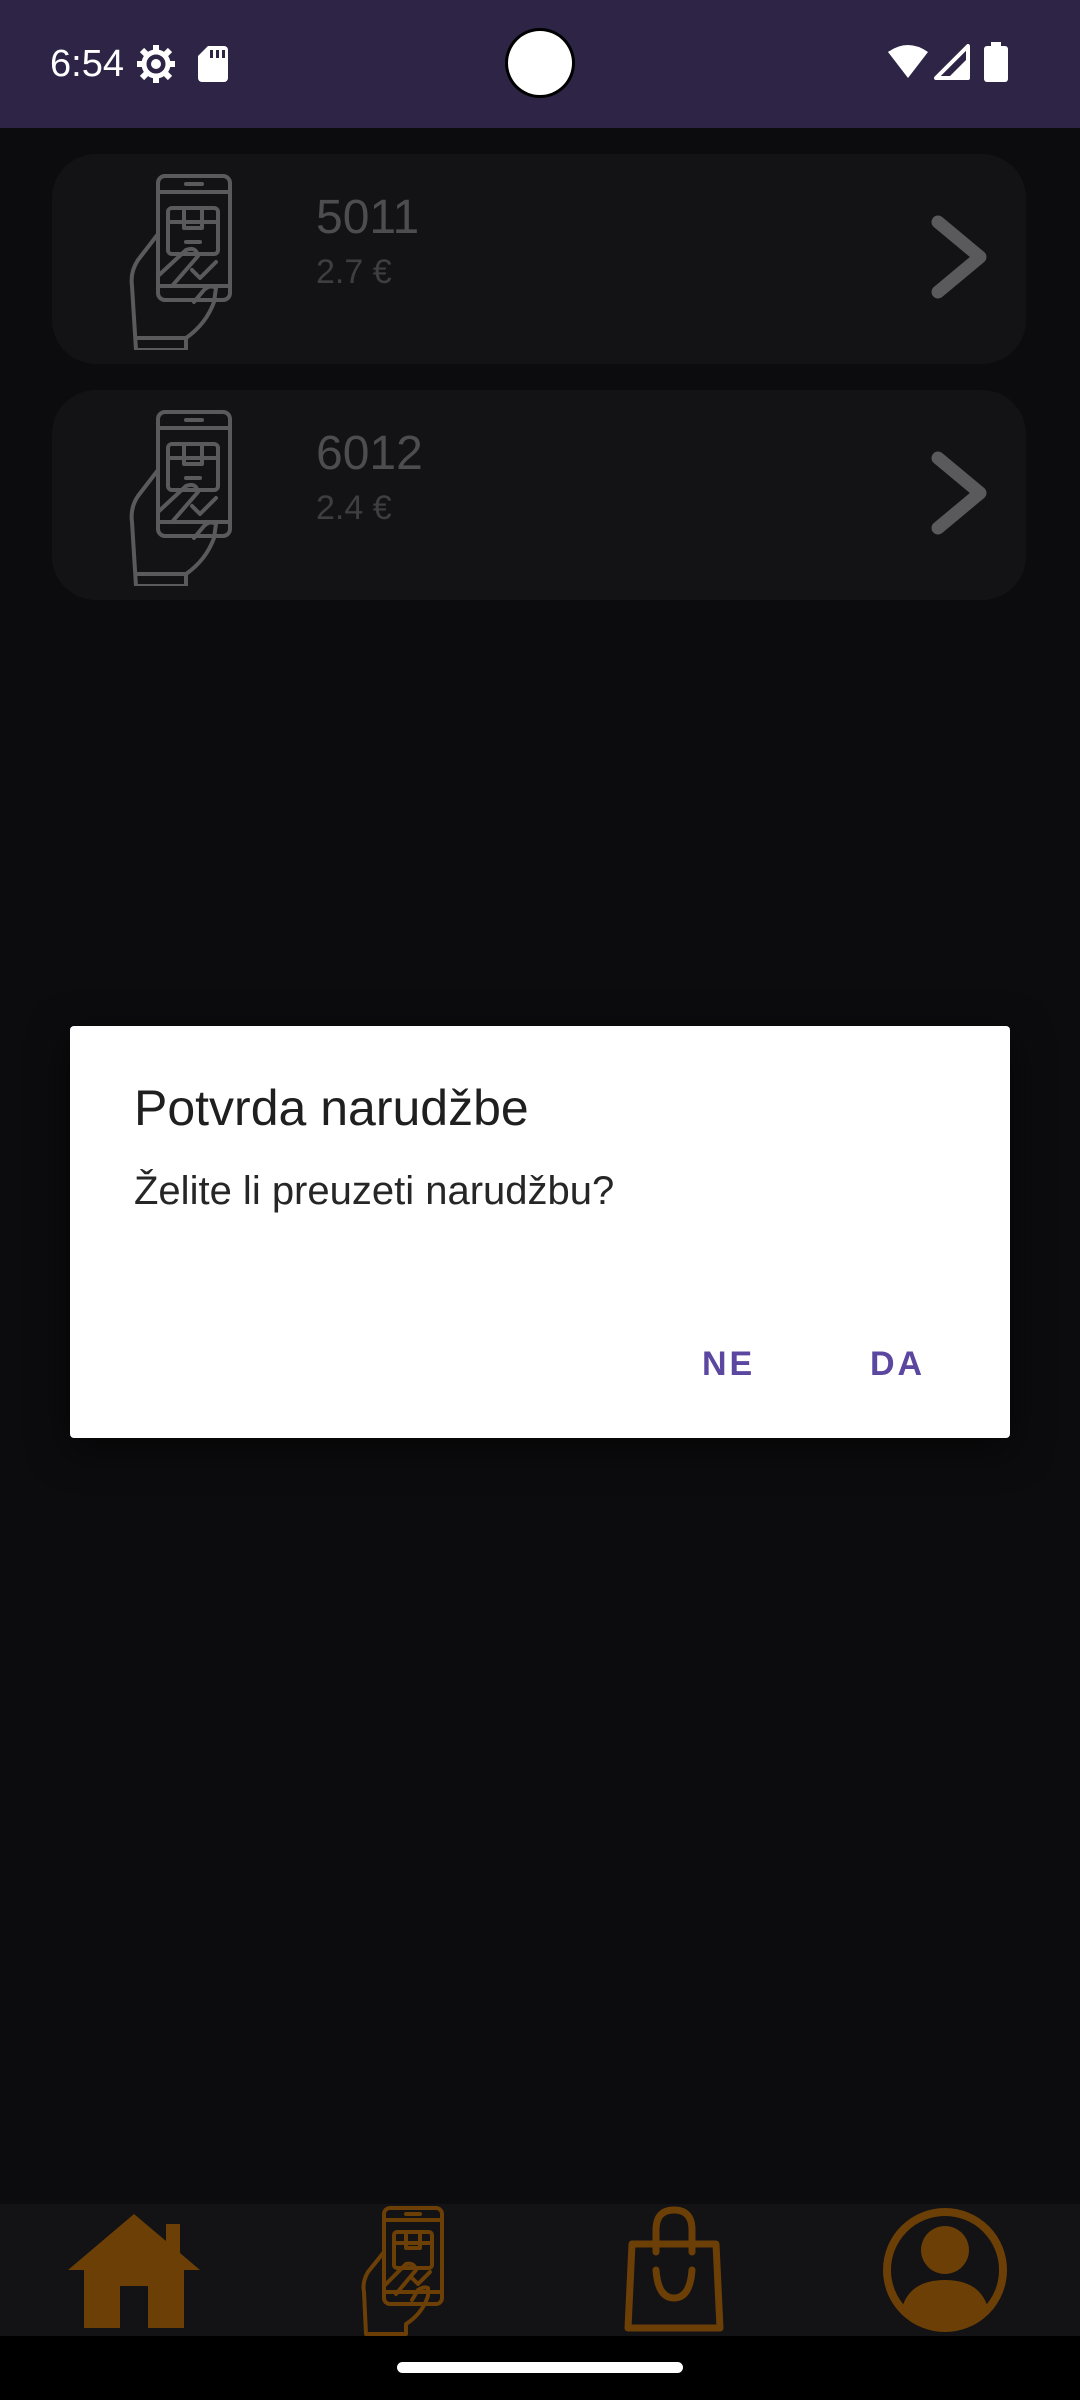 The image size is (1080, 2400). Describe the element at coordinates (952, 62) in the screenshot. I see `signal-icon` at that location.